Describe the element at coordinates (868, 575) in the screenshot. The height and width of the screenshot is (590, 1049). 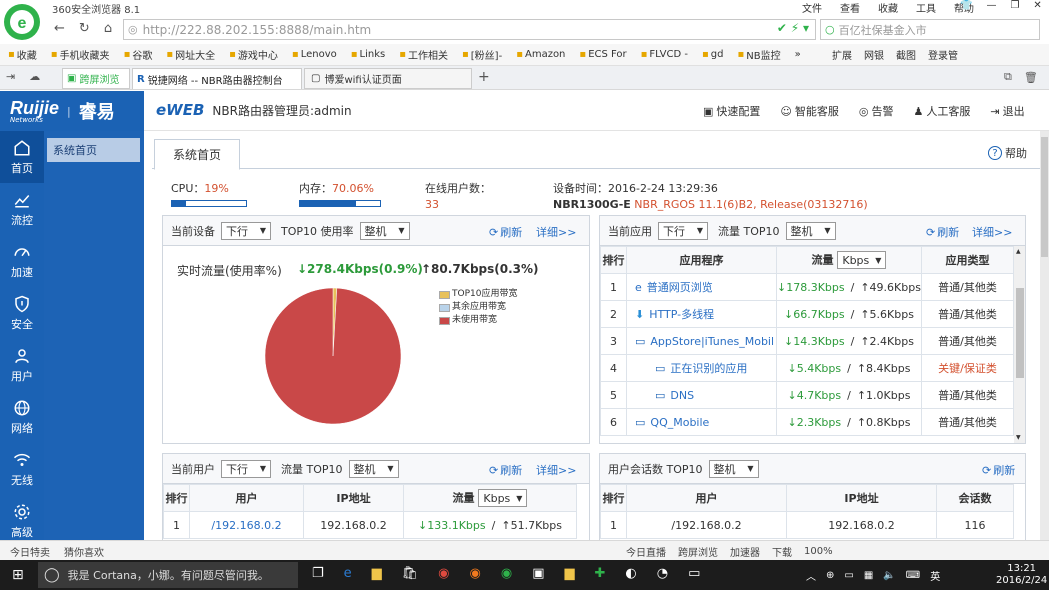
I see `network-icon: ▦` at that location.